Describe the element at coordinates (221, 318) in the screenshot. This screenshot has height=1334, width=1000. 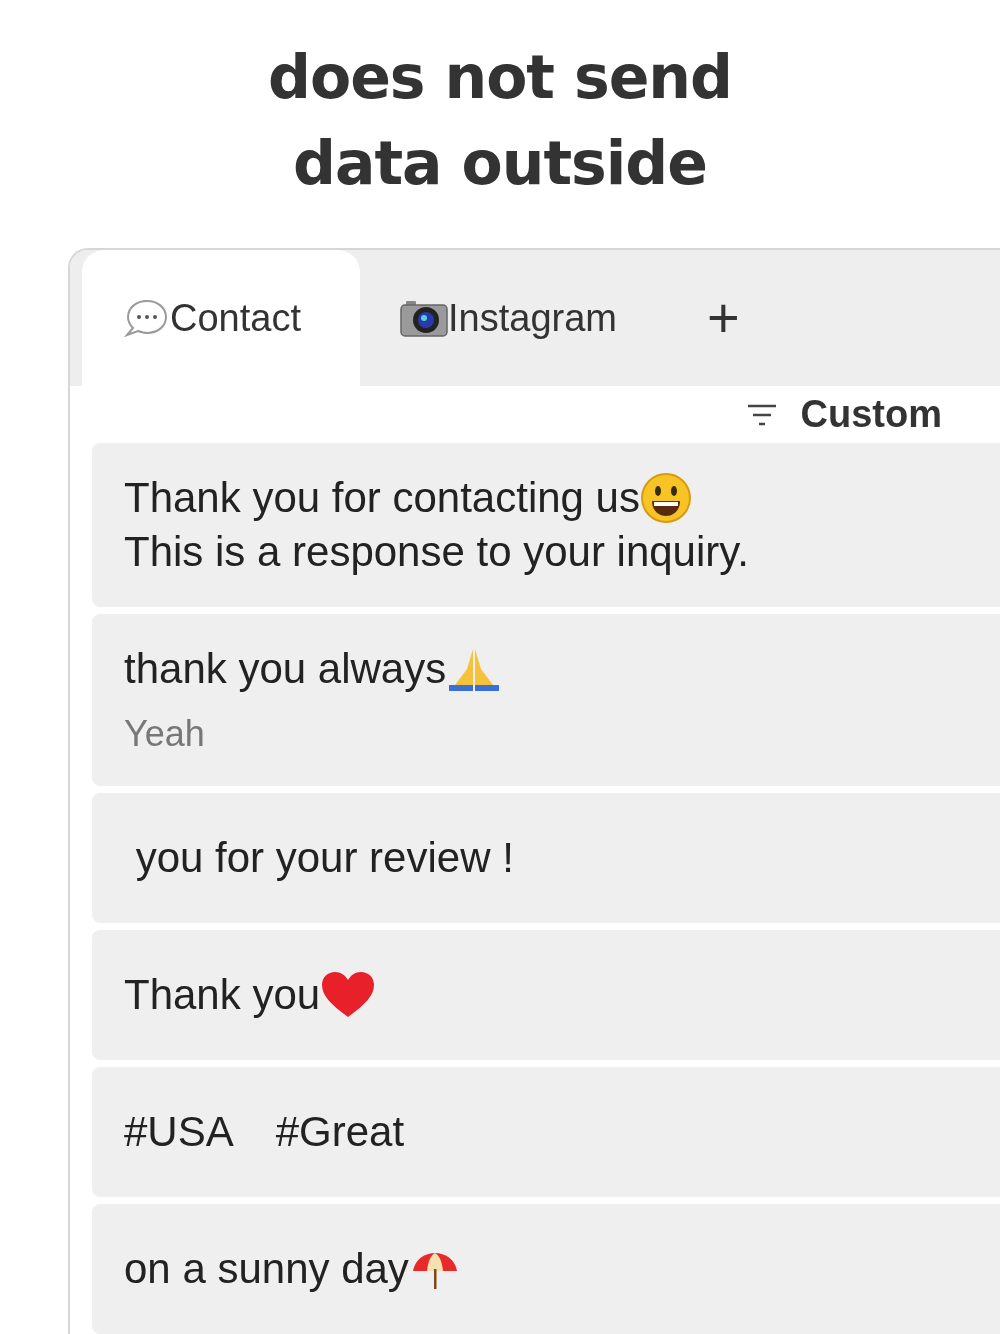
I see `tab: Contact` at that location.